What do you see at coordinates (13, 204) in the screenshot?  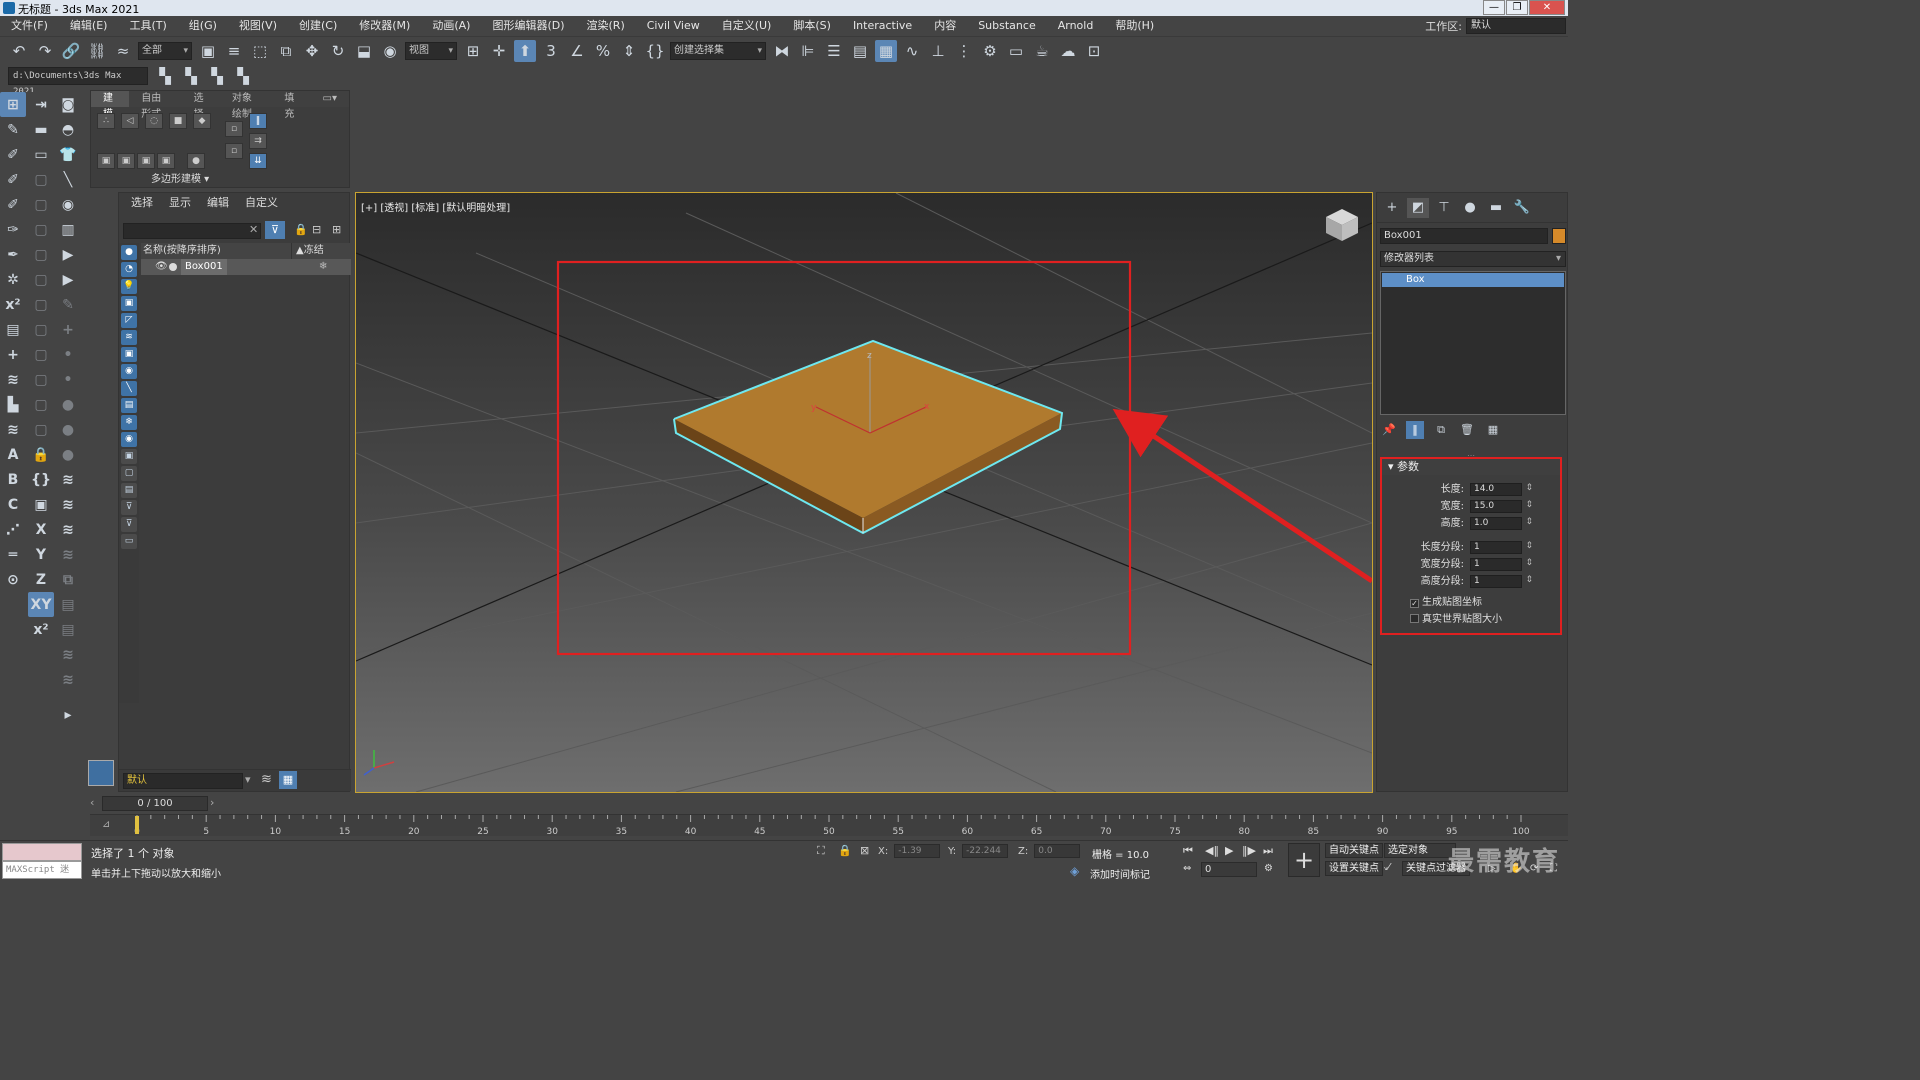 I see `unlink-tool-icon: ✐` at bounding box center [13, 204].